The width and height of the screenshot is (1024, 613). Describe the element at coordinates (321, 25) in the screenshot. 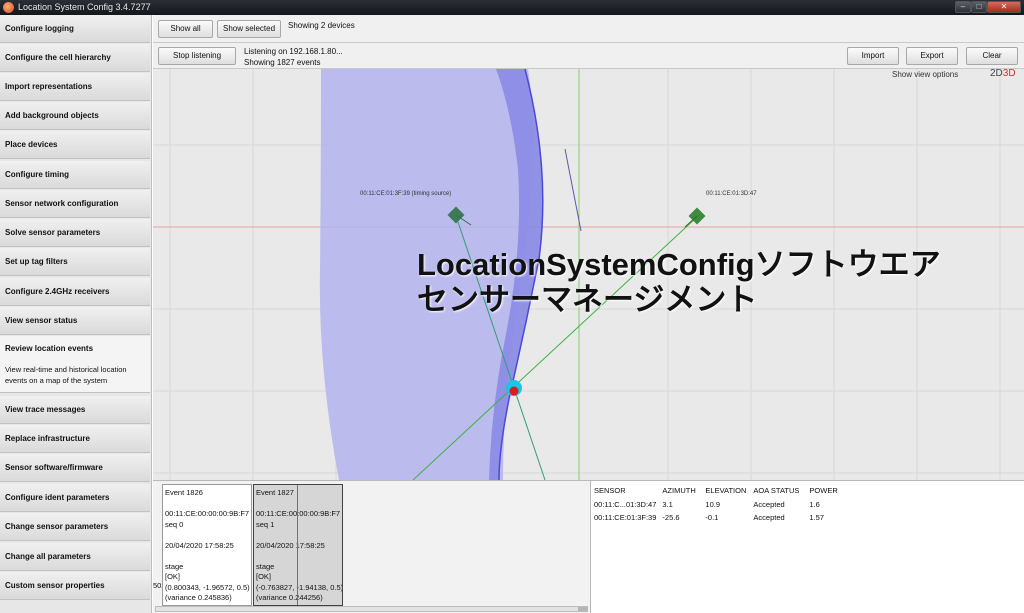

I see `device-count-text: Showing 2 devices` at that location.